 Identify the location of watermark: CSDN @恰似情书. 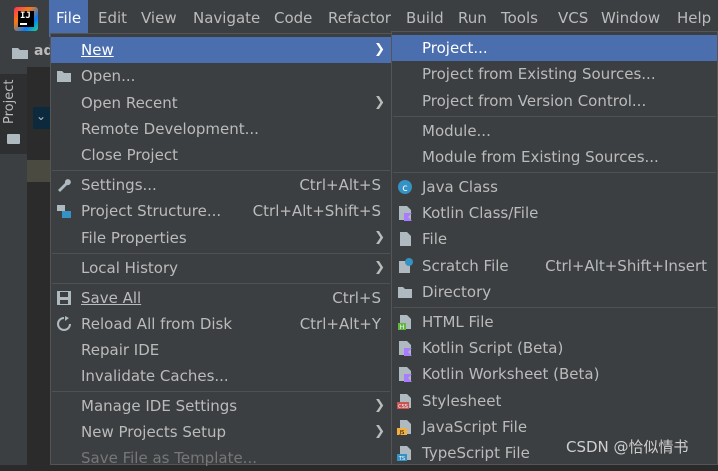
(627, 447).